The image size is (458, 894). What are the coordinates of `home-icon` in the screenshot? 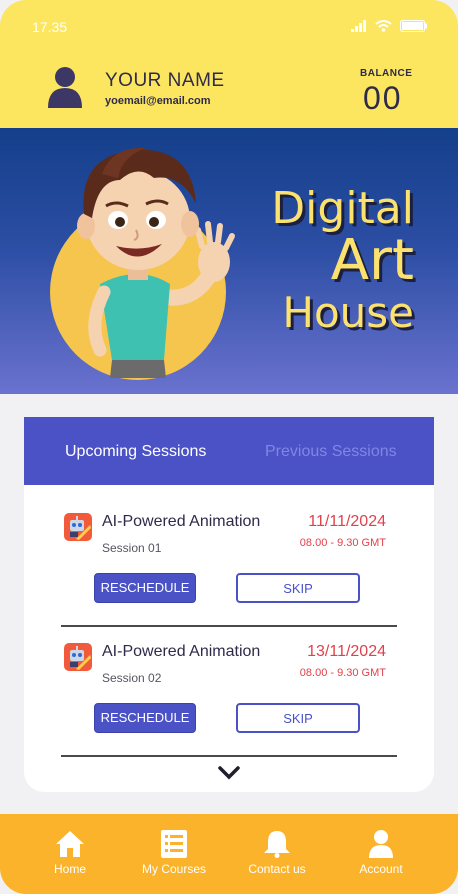 It's located at (70, 844).